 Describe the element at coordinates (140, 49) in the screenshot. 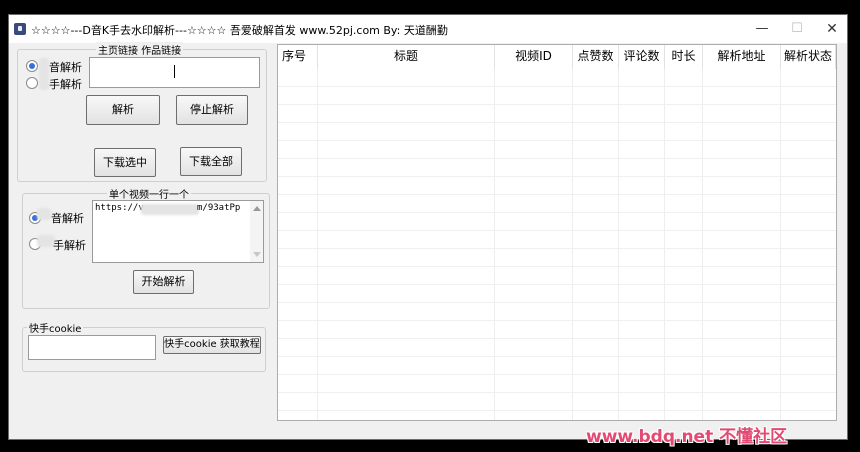

I see `homepage-group-legend: 主页链接 作品链接` at that location.